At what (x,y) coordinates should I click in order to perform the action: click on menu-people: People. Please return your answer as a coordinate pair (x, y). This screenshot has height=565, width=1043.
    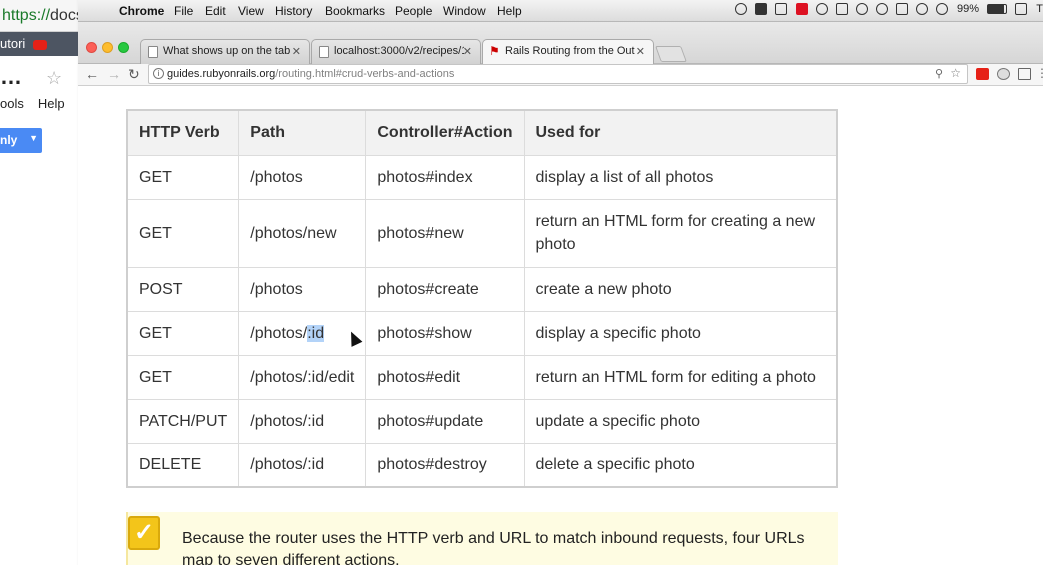
    Looking at the image, I should click on (413, 11).